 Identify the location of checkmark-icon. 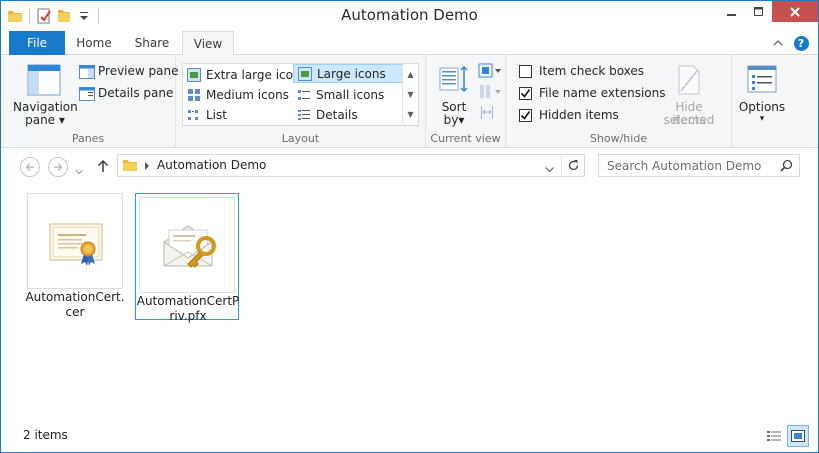
(525, 93).